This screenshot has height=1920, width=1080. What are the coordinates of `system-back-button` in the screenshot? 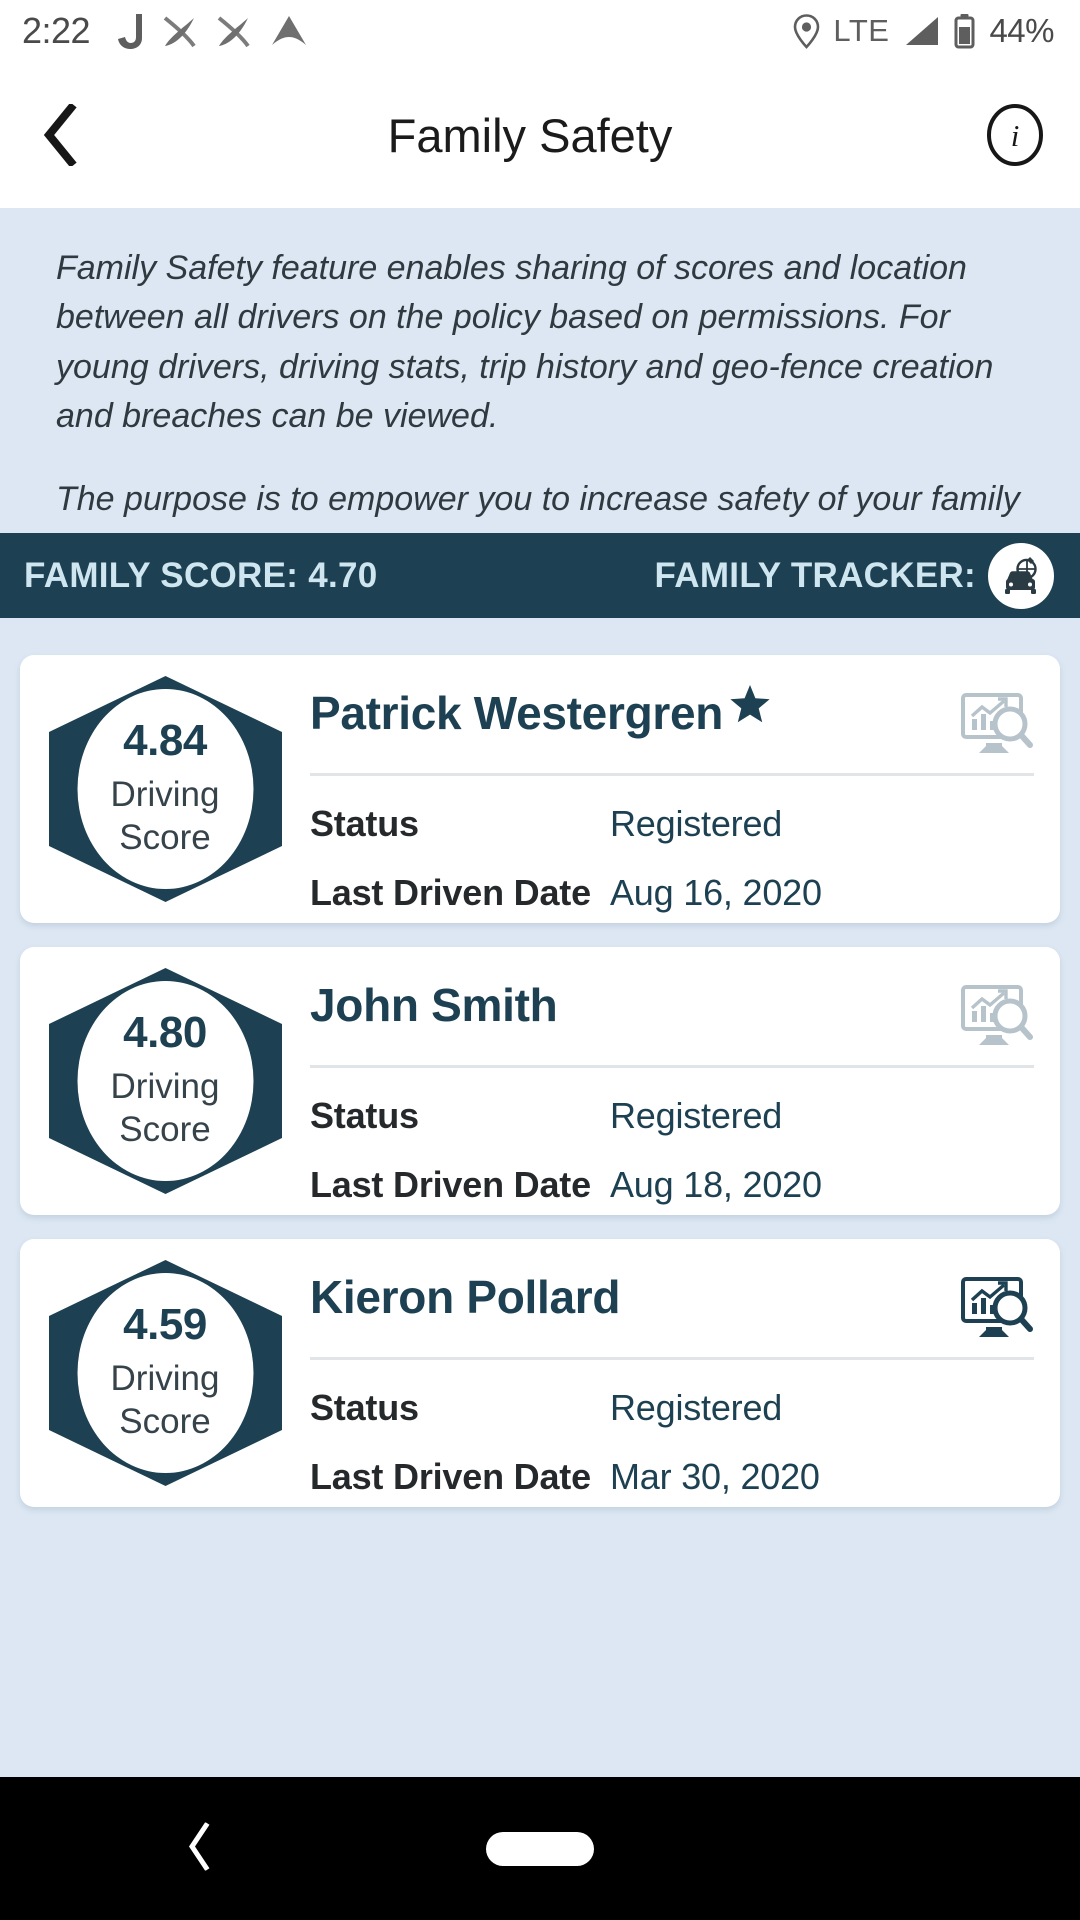 It's located at (199, 1848).